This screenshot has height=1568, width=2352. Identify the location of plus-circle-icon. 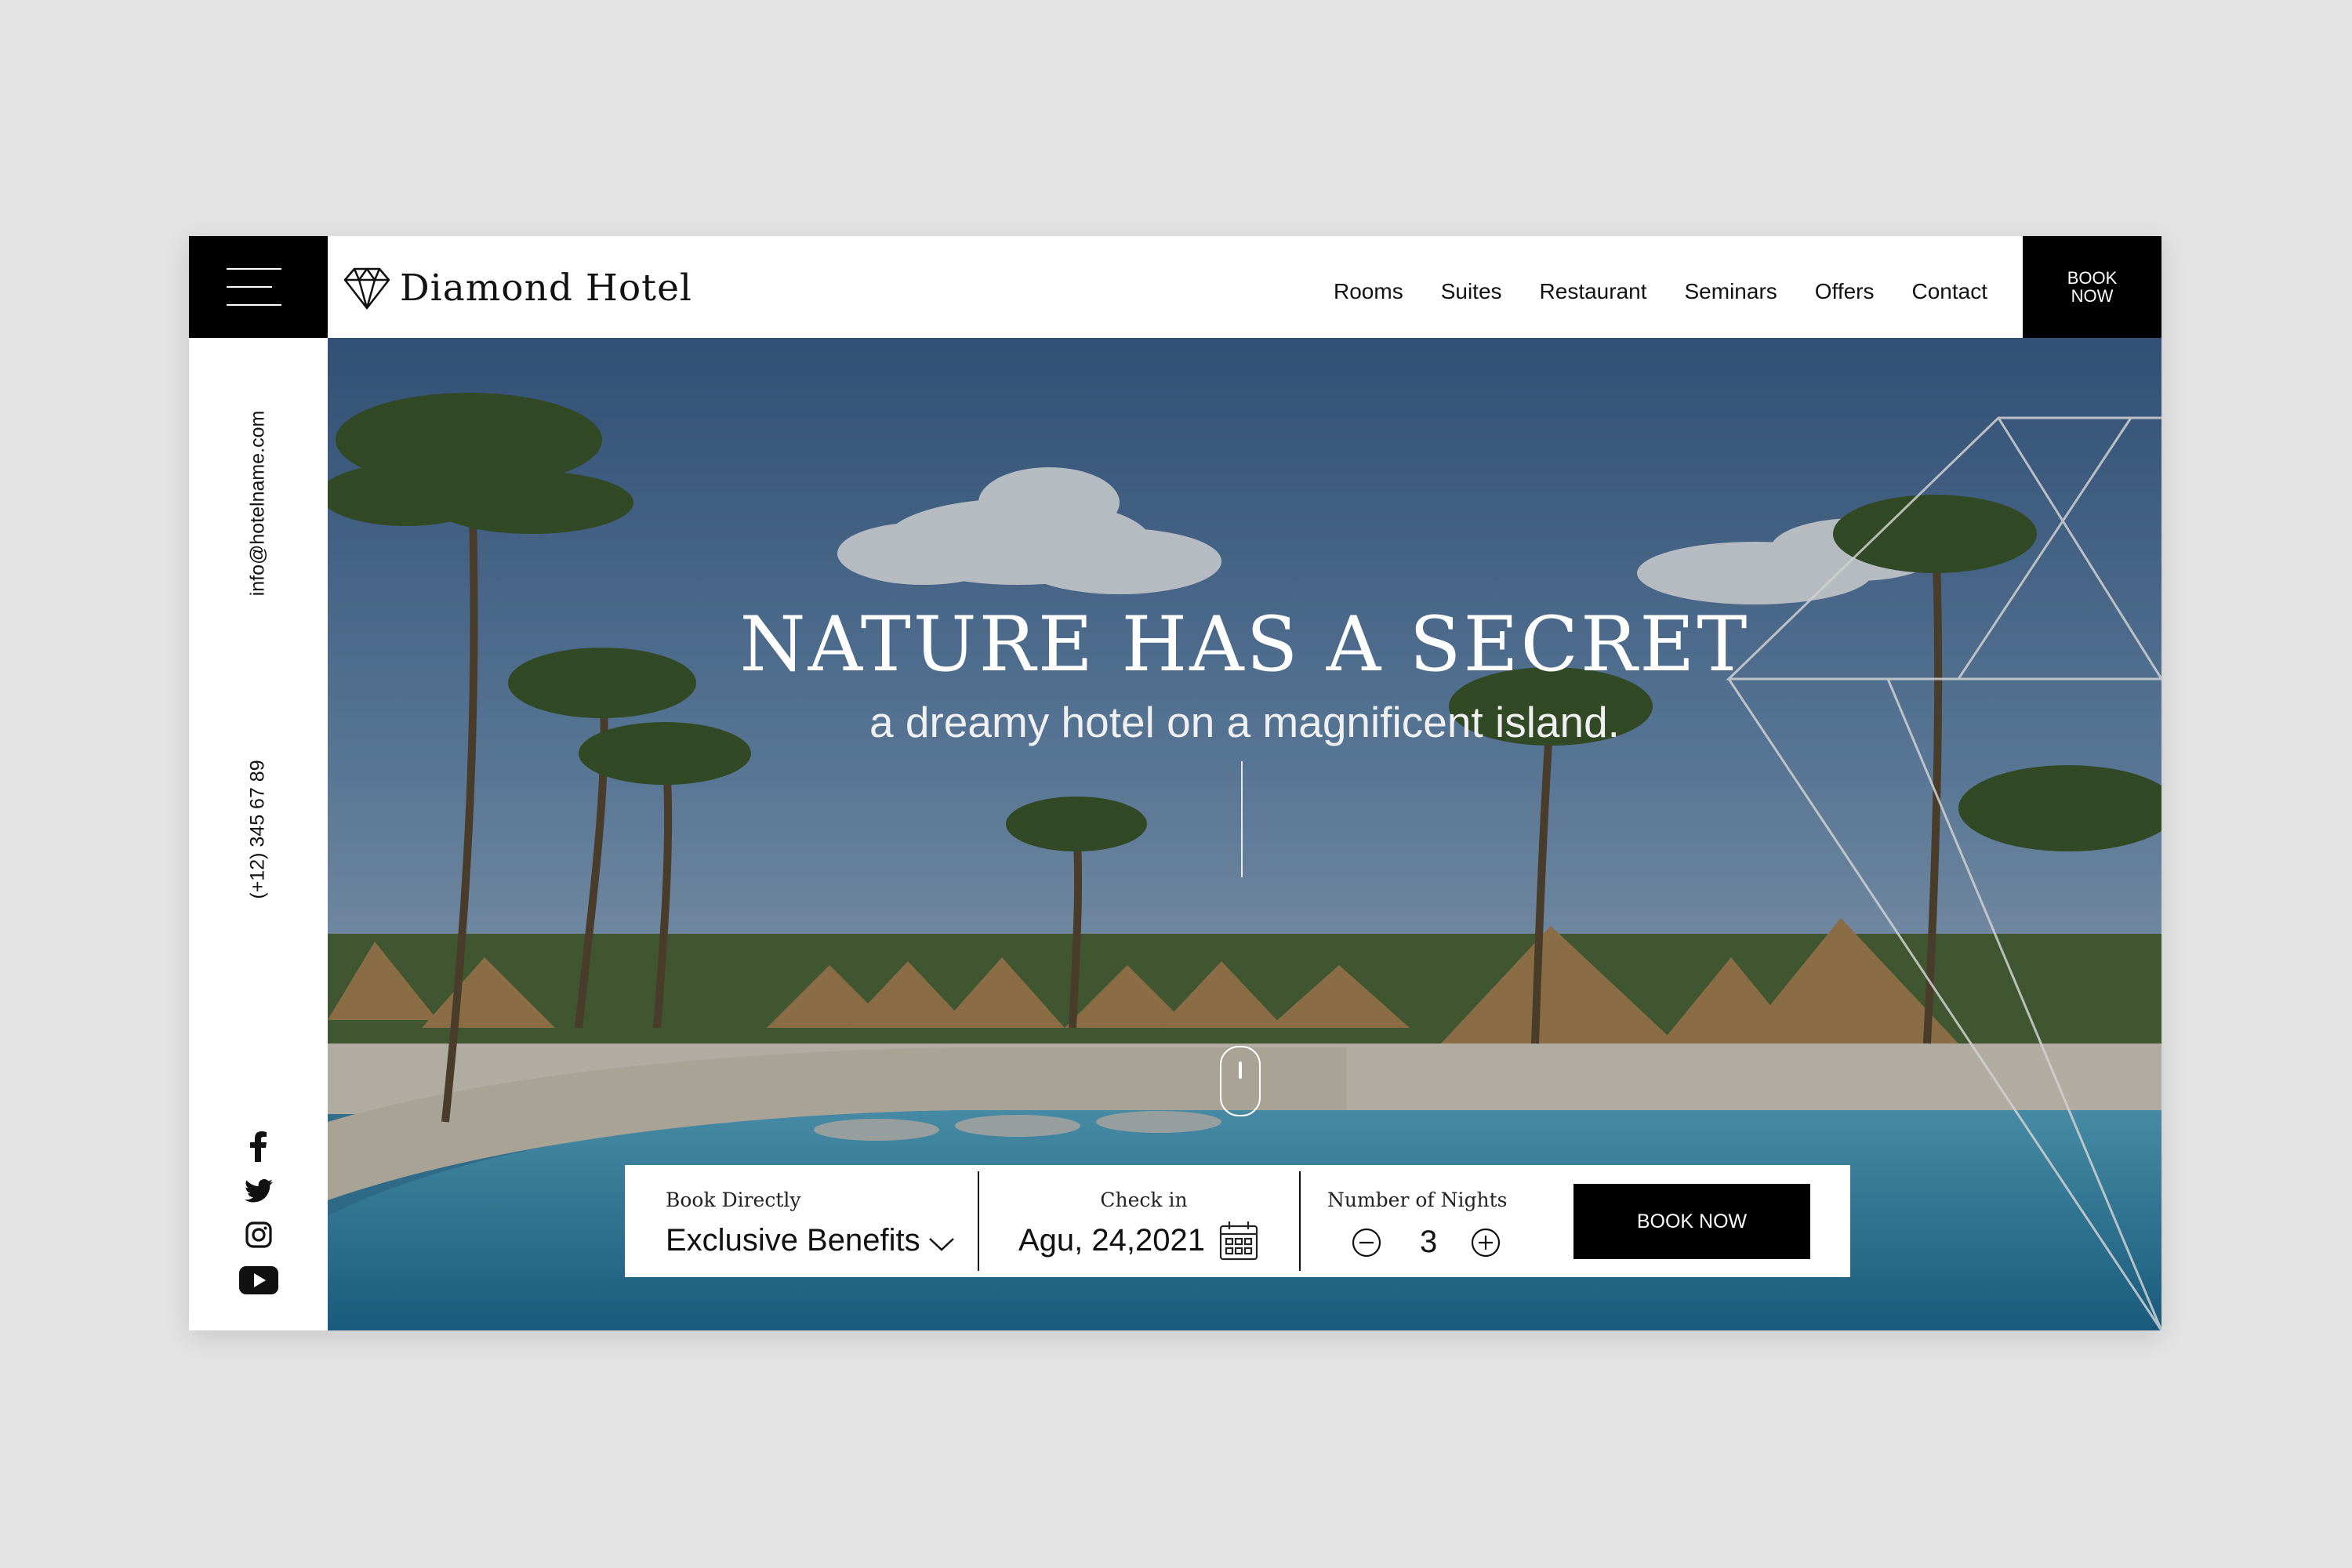
(1485, 1242).